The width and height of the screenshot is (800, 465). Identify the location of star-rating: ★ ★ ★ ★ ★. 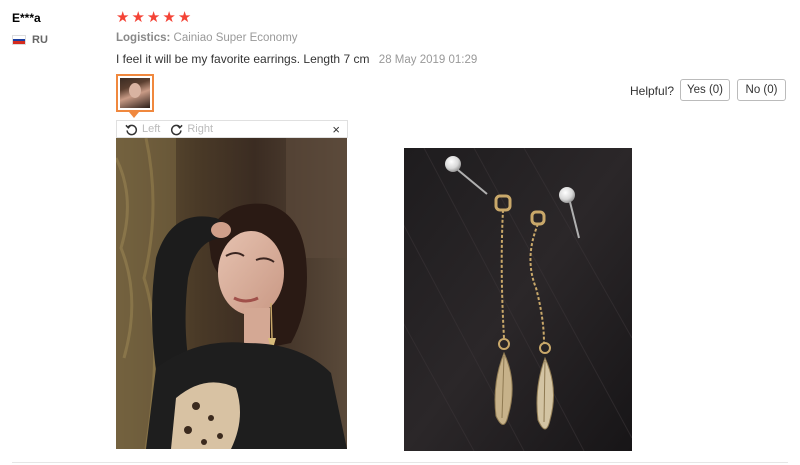
(153, 17).